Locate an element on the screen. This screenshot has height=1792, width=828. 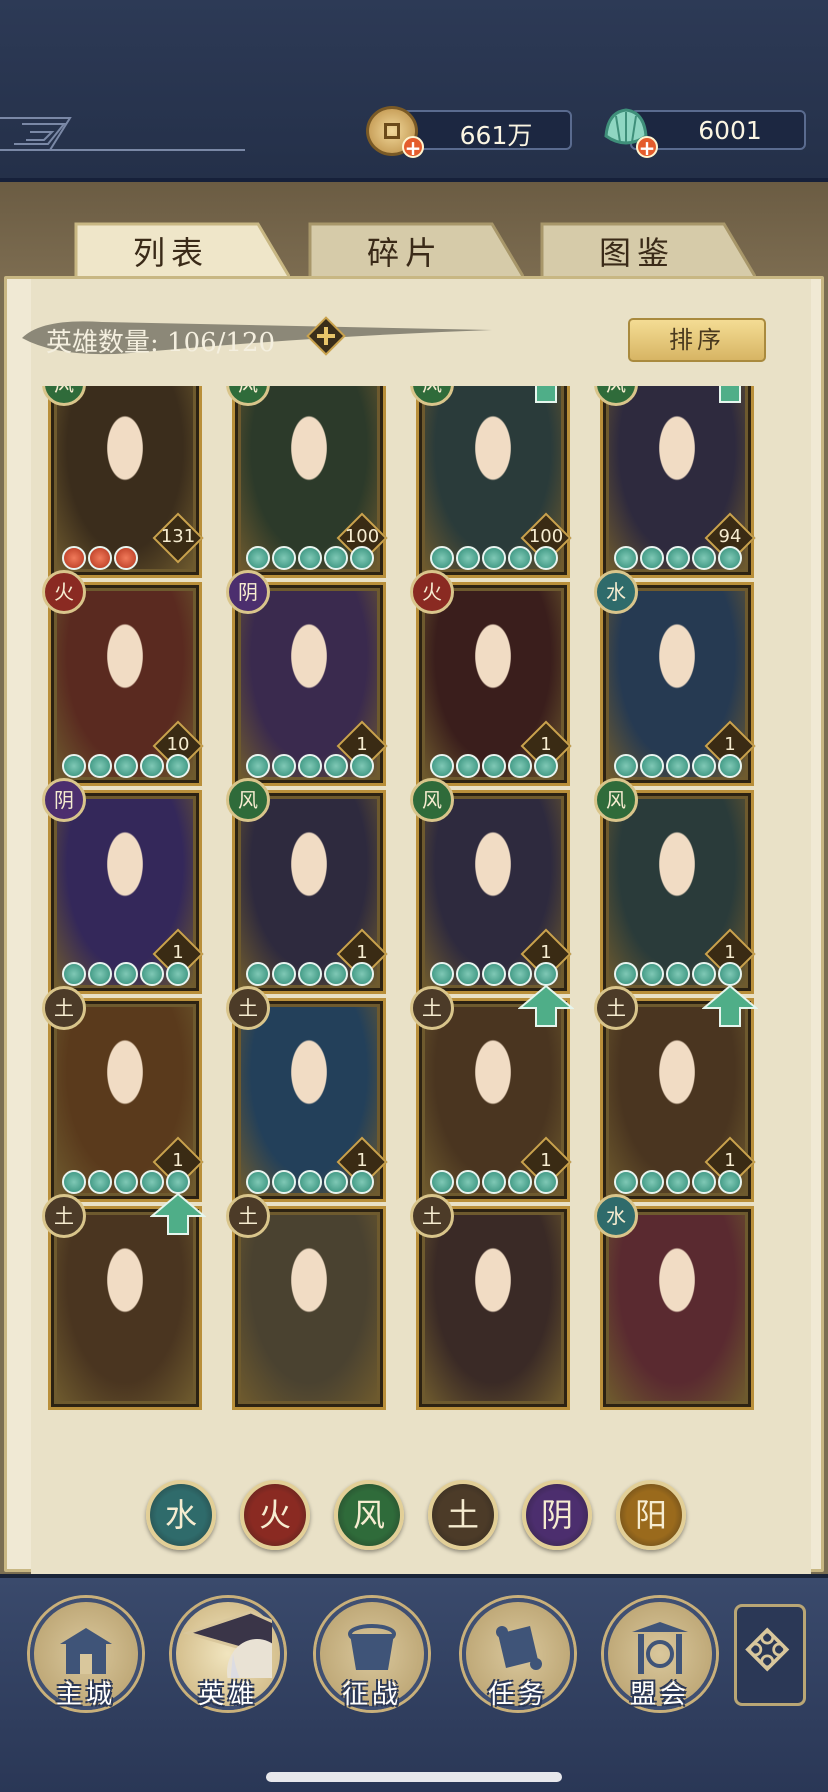
filter-yin-element-button: 阴 is located at coordinates (557, 1515).